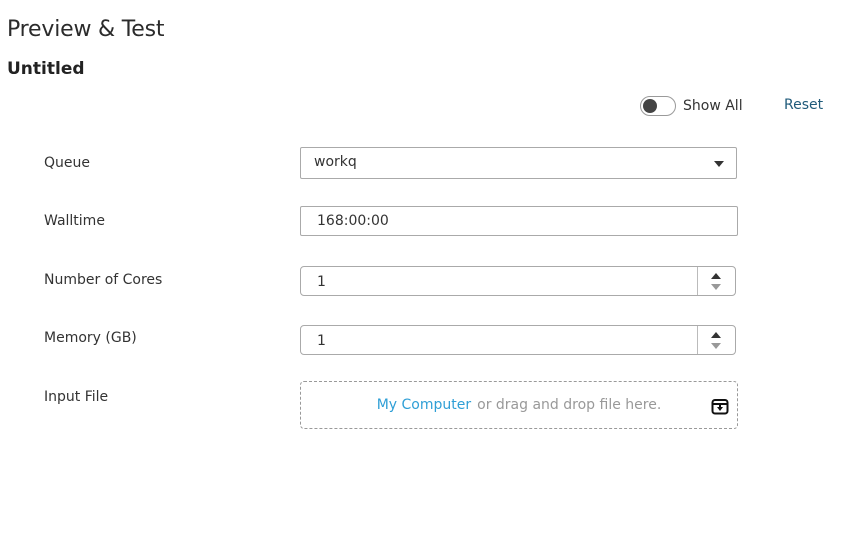 Image resolution: width=853 pixels, height=536 pixels. What do you see at coordinates (720, 406) in the screenshot?
I see `archive-download-icon` at bounding box center [720, 406].